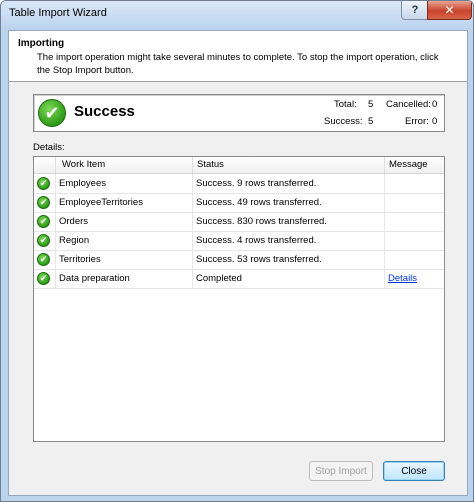 This screenshot has height=502, width=474. What do you see at coordinates (449, 10) in the screenshot?
I see `close-window-button: ✕` at bounding box center [449, 10].